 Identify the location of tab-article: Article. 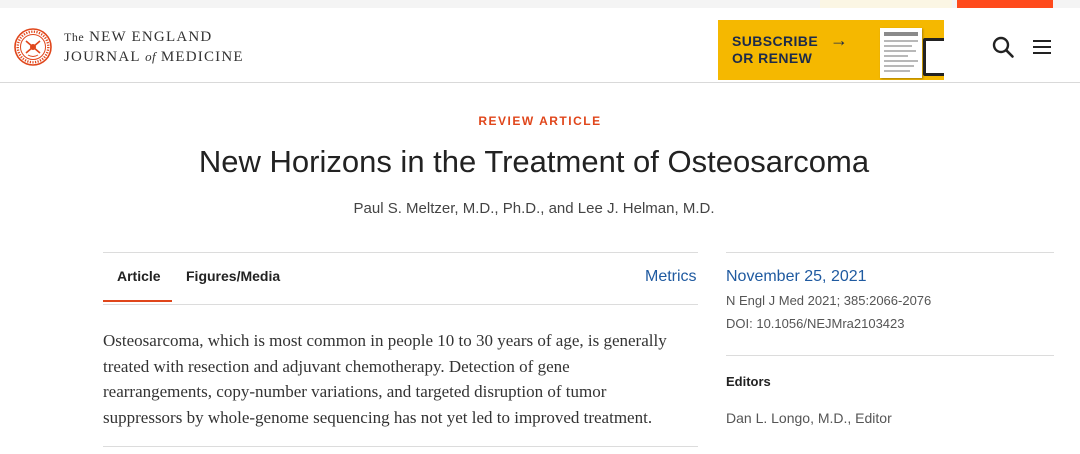
(139, 276).